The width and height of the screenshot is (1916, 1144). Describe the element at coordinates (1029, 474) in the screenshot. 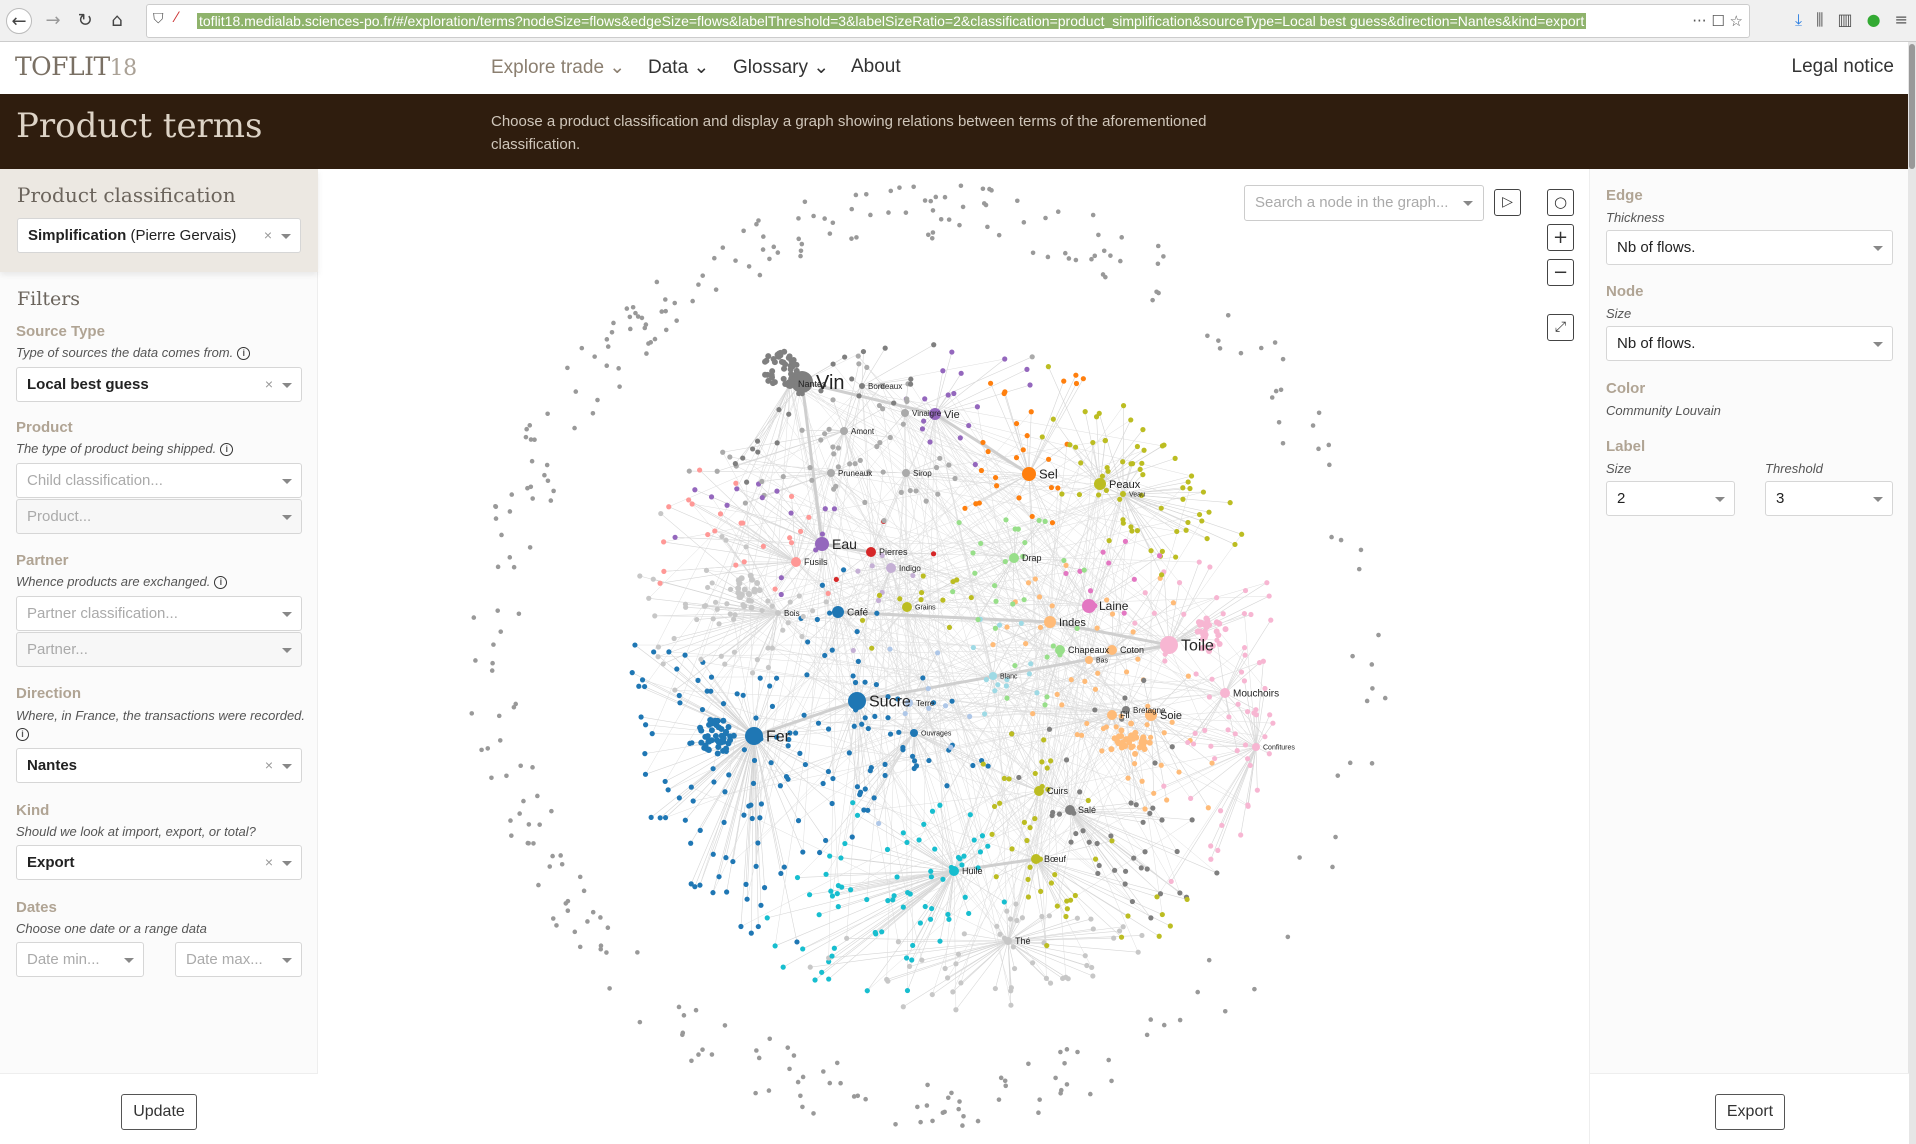

I see `node-sel` at that location.